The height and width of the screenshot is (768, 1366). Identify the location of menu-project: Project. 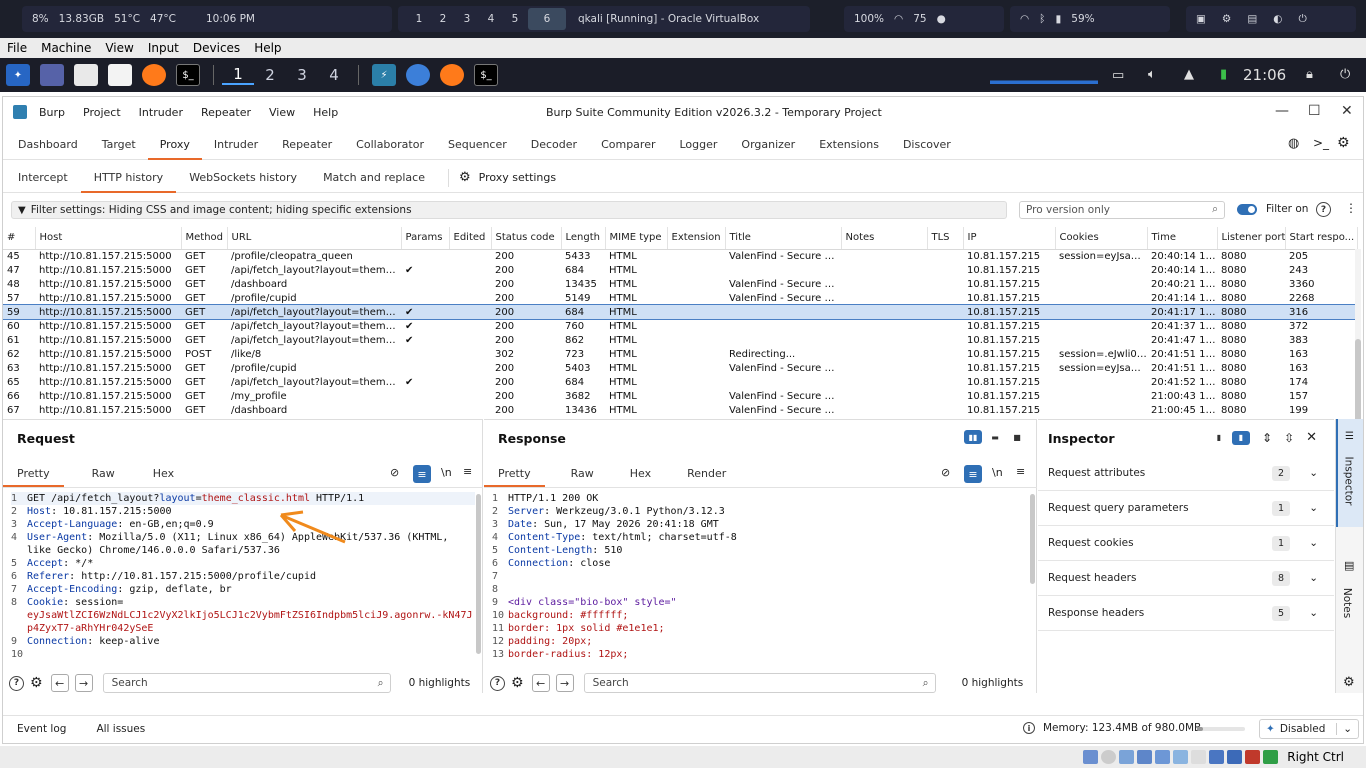
(102, 112).